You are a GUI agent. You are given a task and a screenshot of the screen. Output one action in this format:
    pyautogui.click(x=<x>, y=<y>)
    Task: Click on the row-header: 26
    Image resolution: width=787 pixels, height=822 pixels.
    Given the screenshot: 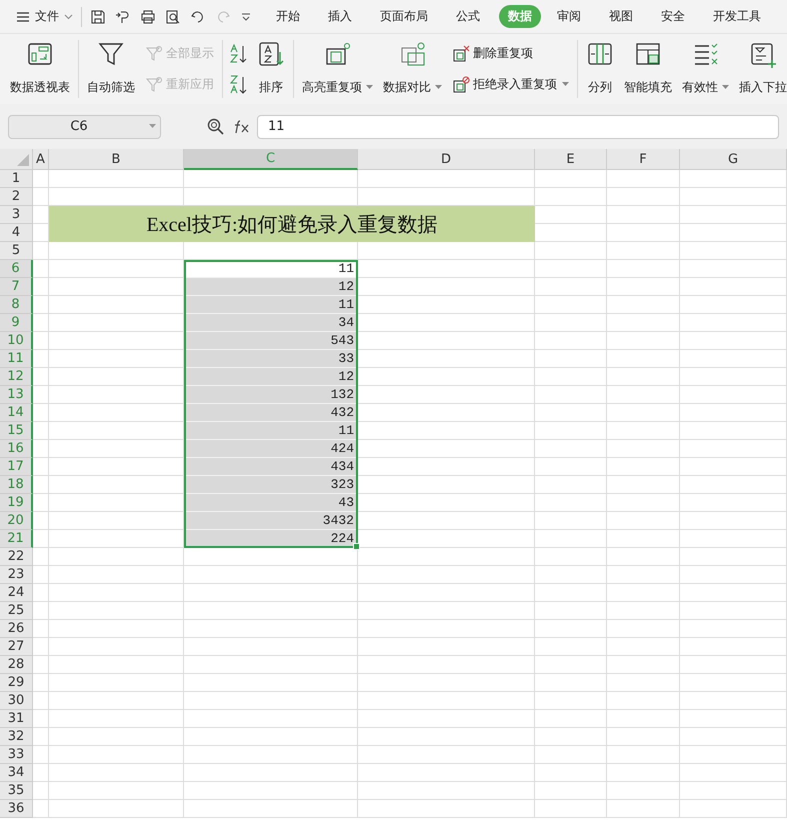 What is the action you would take?
    pyautogui.click(x=16, y=629)
    